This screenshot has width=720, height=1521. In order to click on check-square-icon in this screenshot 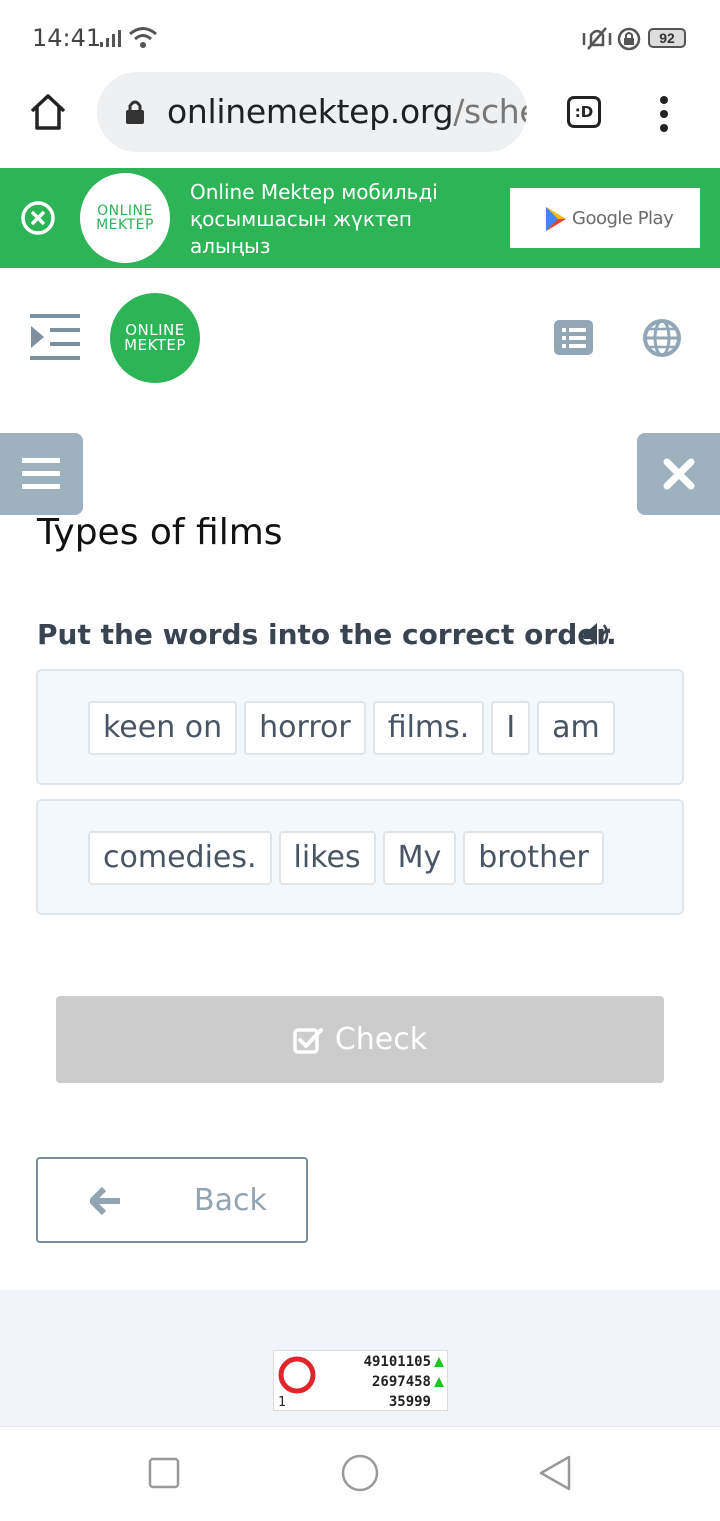, I will do `click(308, 1040)`.